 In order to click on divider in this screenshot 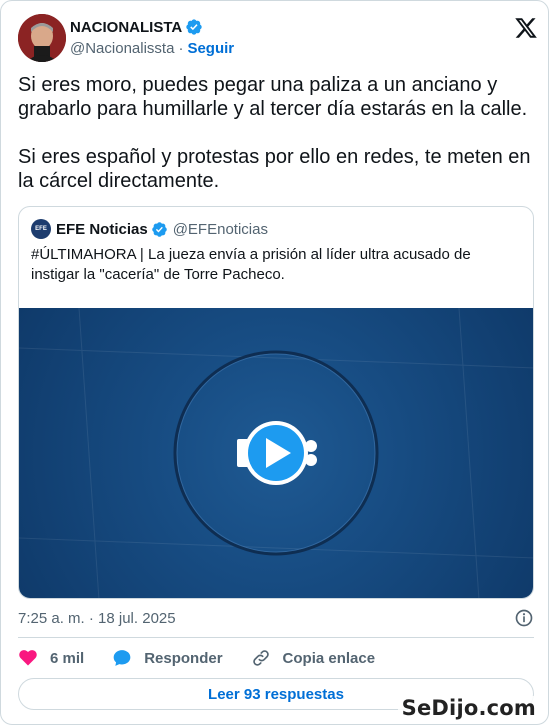, I will do `click(276, 637)`.